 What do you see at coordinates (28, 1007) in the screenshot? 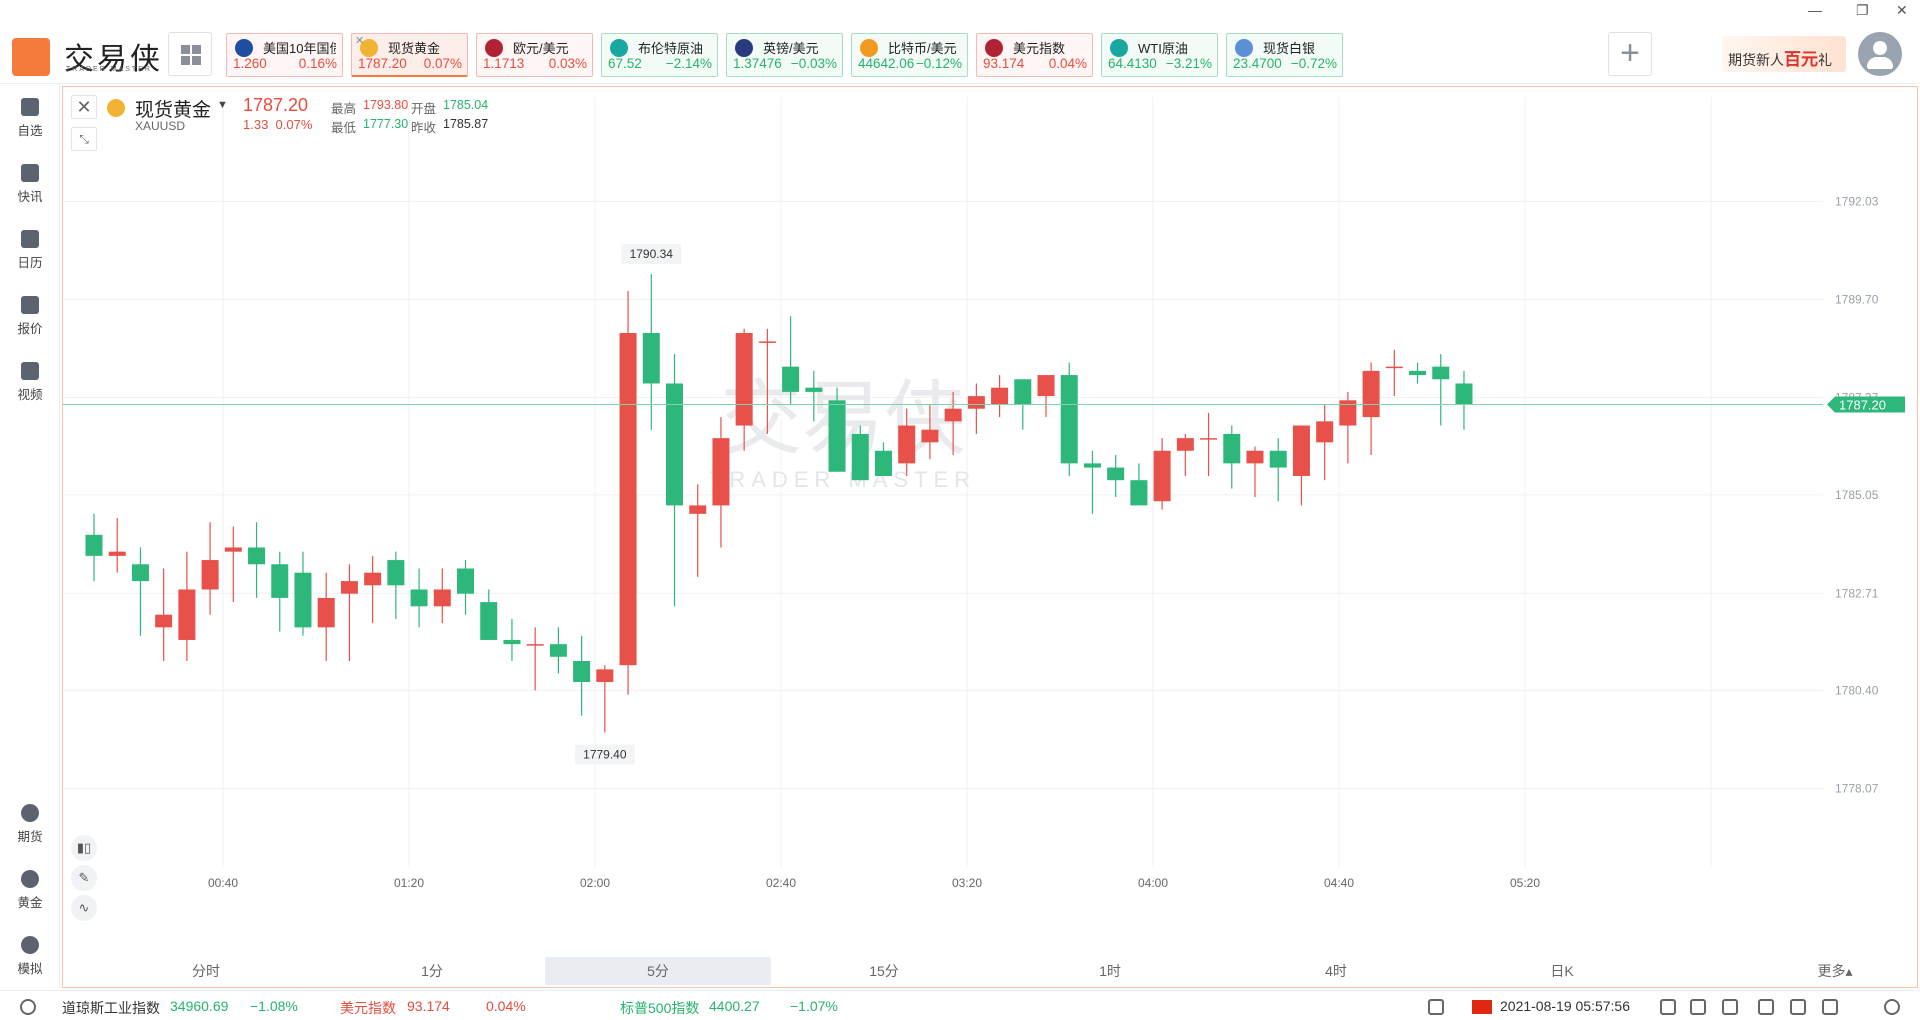
I see `headset-icon` at bounding box center [28, 1007].